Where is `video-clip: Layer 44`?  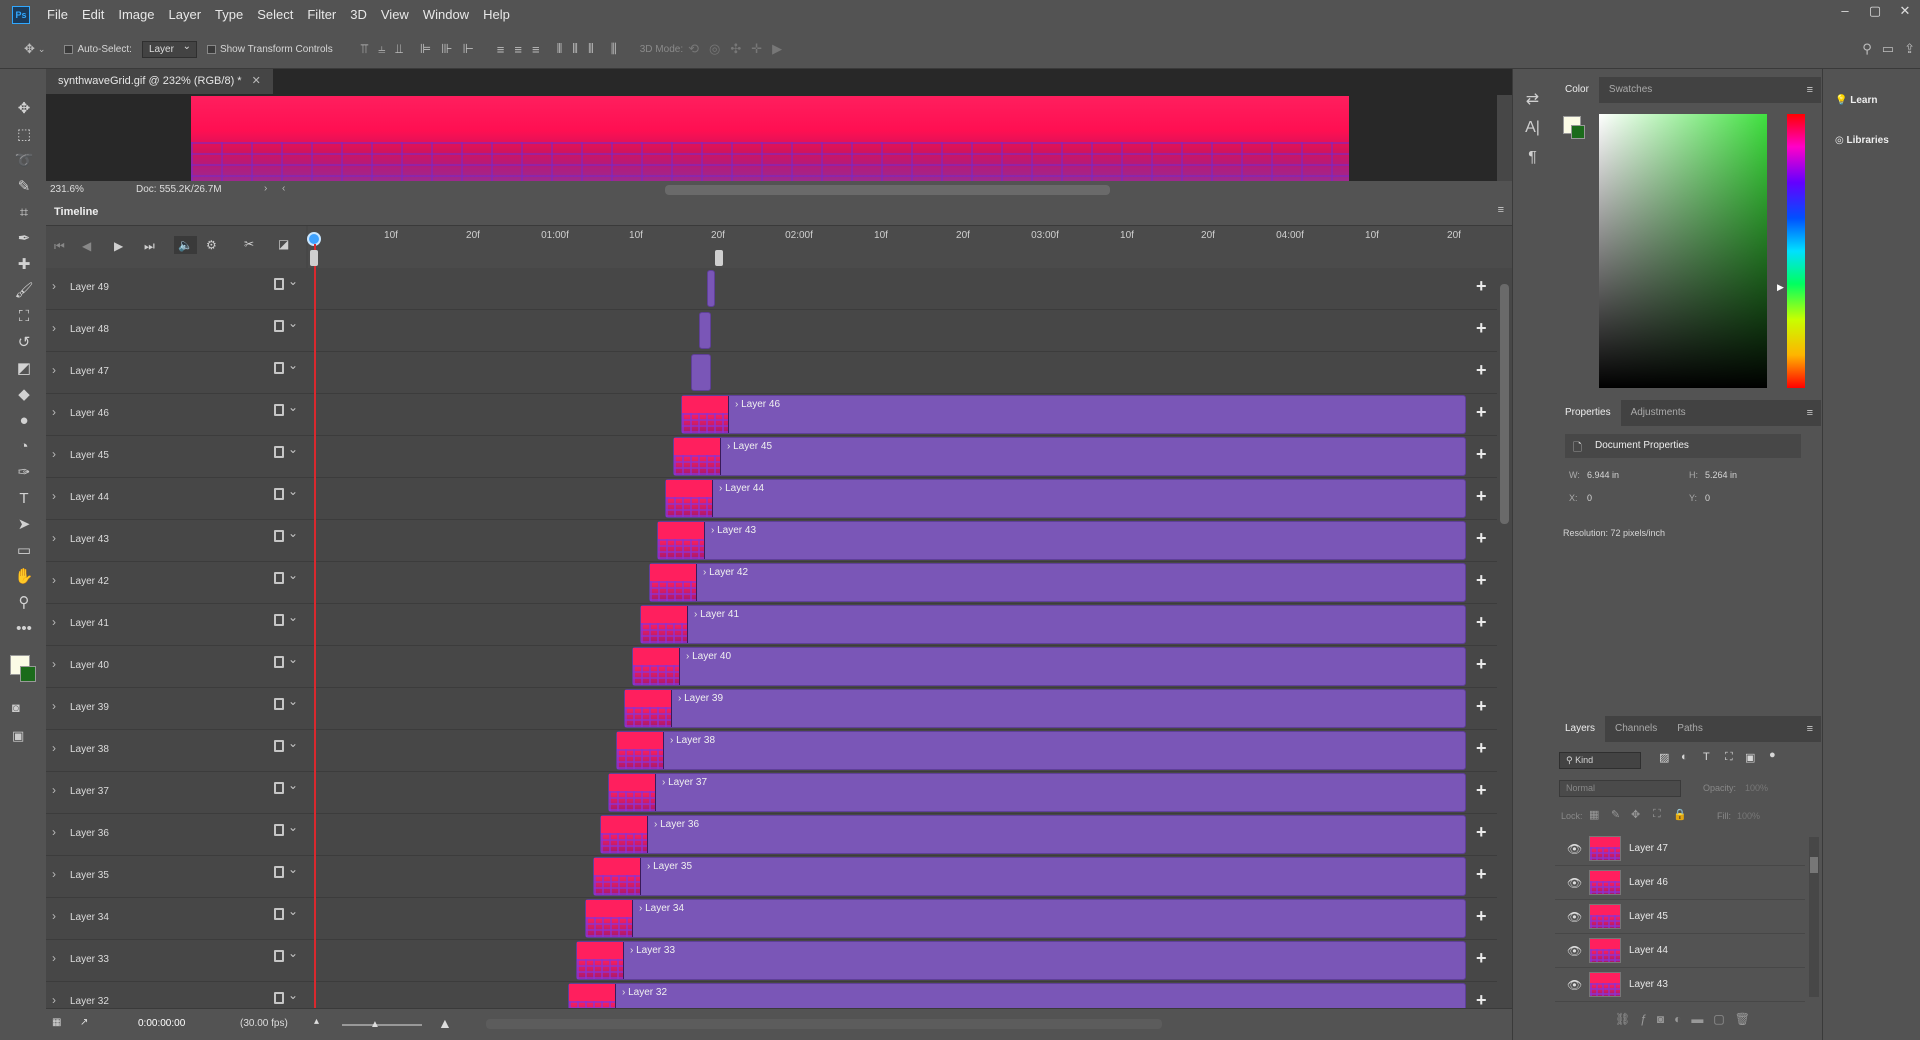
video-clip: Layer 44 is located at coordinates (1065, 498).